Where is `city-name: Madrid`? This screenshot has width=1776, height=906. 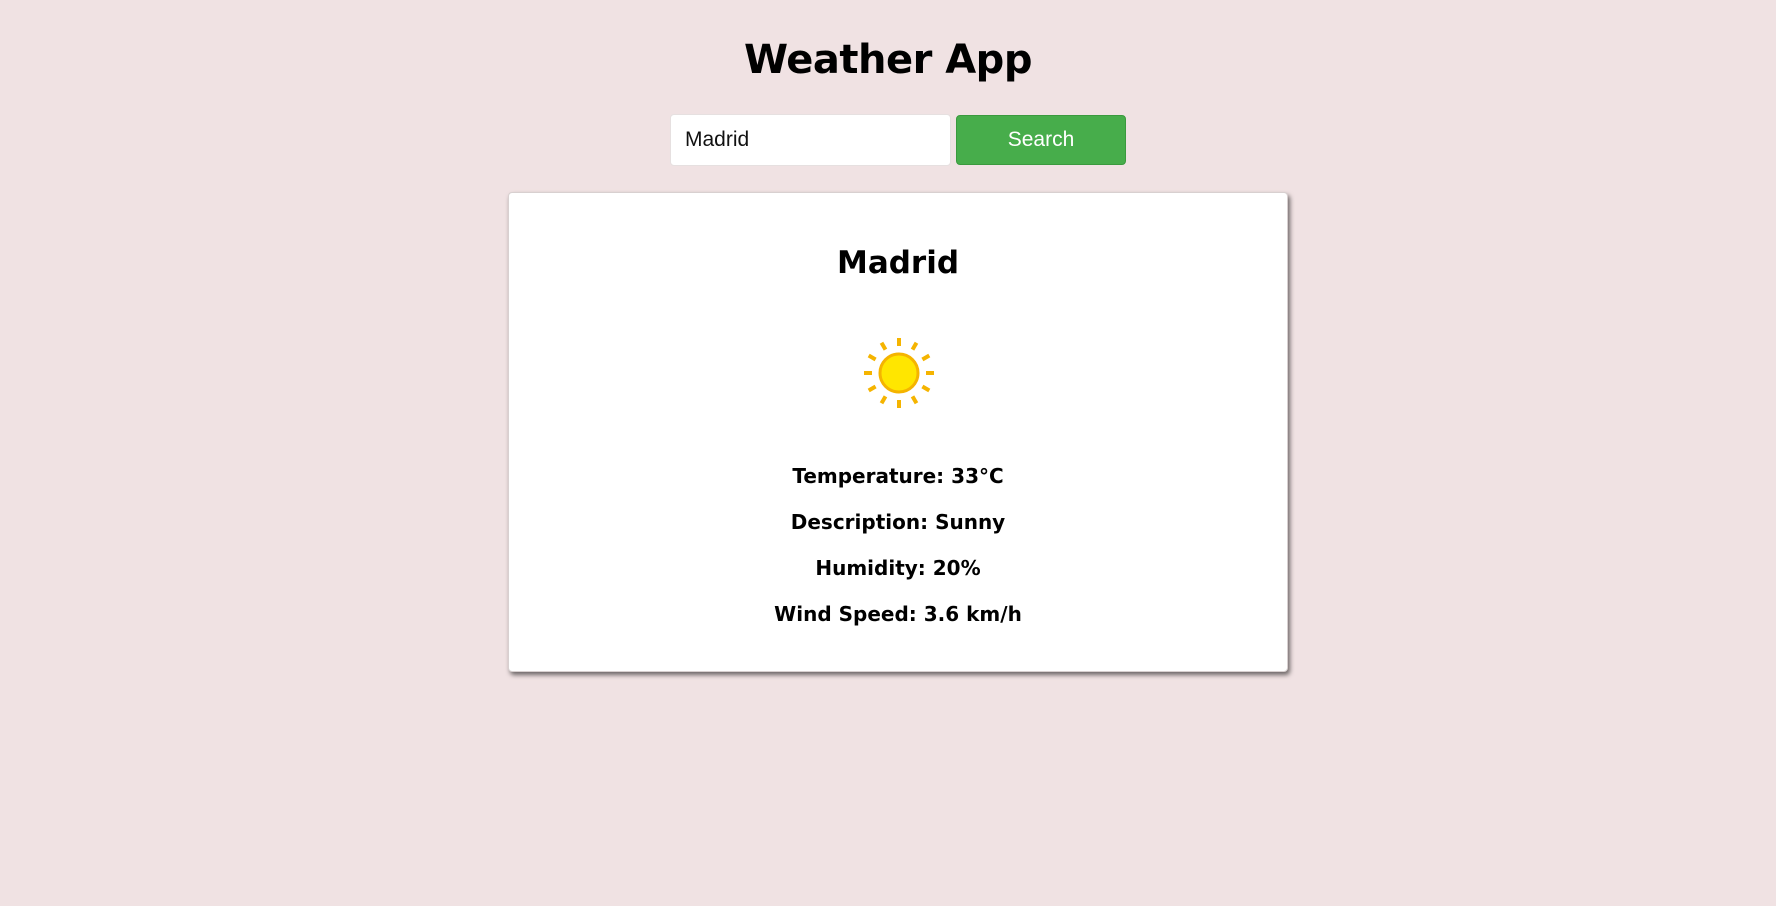 city-name: Madrid is located at coordinates (898, 263).